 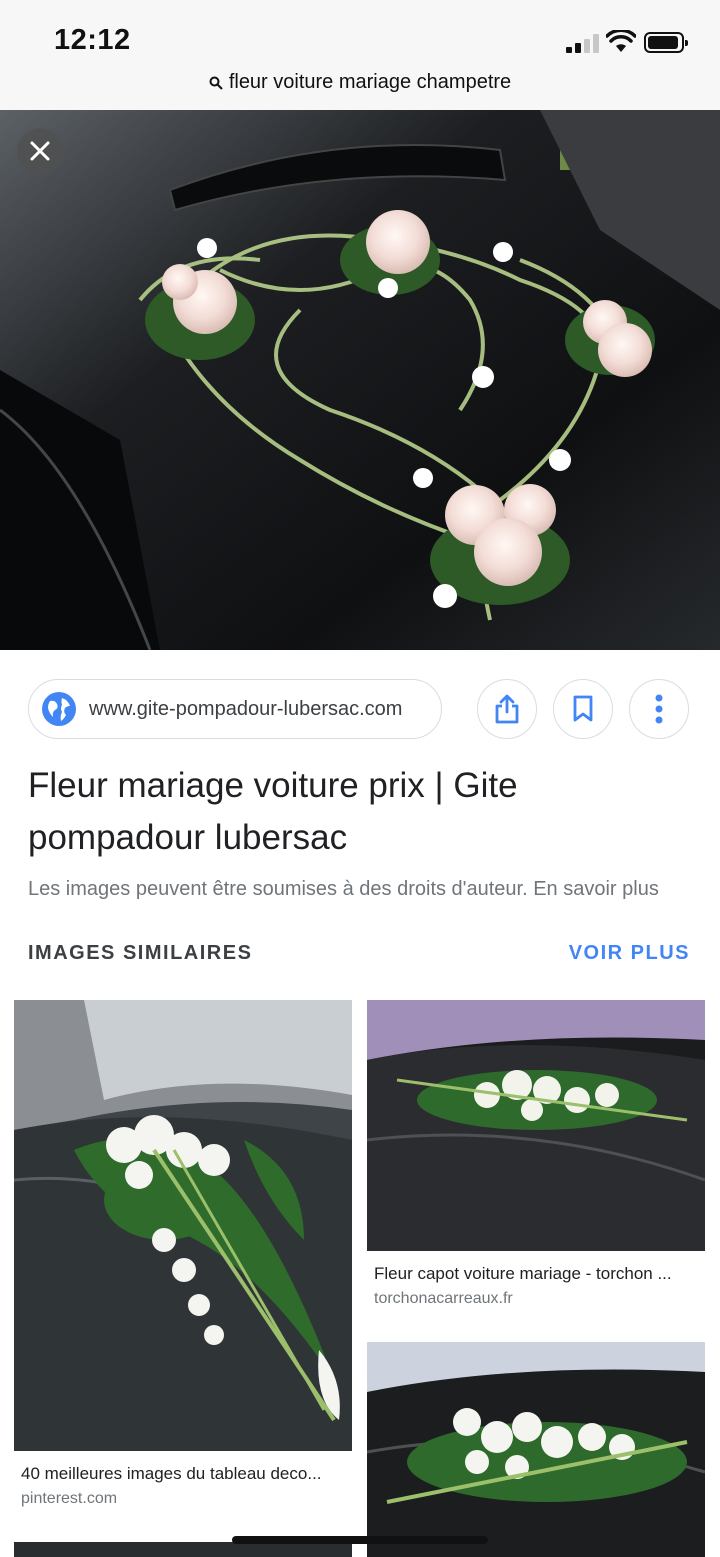 I want to click on bookmark-button, so click(x=583, y=709).